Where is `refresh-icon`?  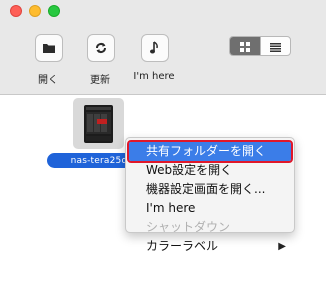 refresh-icon is located at coordinates (101, 48).